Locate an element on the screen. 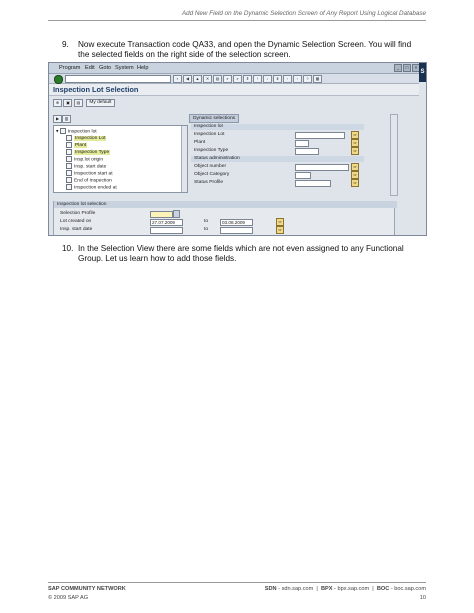 The width and height of the screenshot is (474, 613). dynamic-selections-tab: Dynamic selections is located at coordinates (214, 118).